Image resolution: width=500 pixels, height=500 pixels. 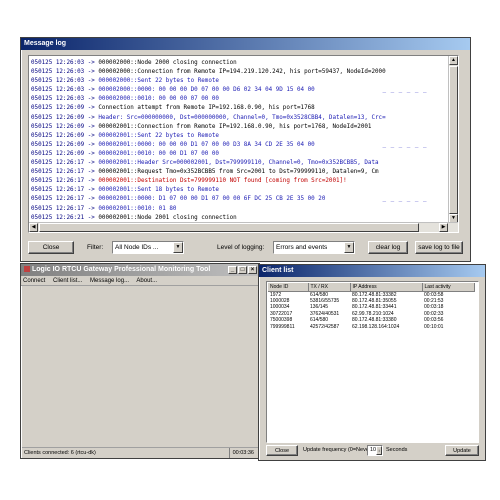 I want to click on menu-connect: Connect, so click(x=34, y=281).